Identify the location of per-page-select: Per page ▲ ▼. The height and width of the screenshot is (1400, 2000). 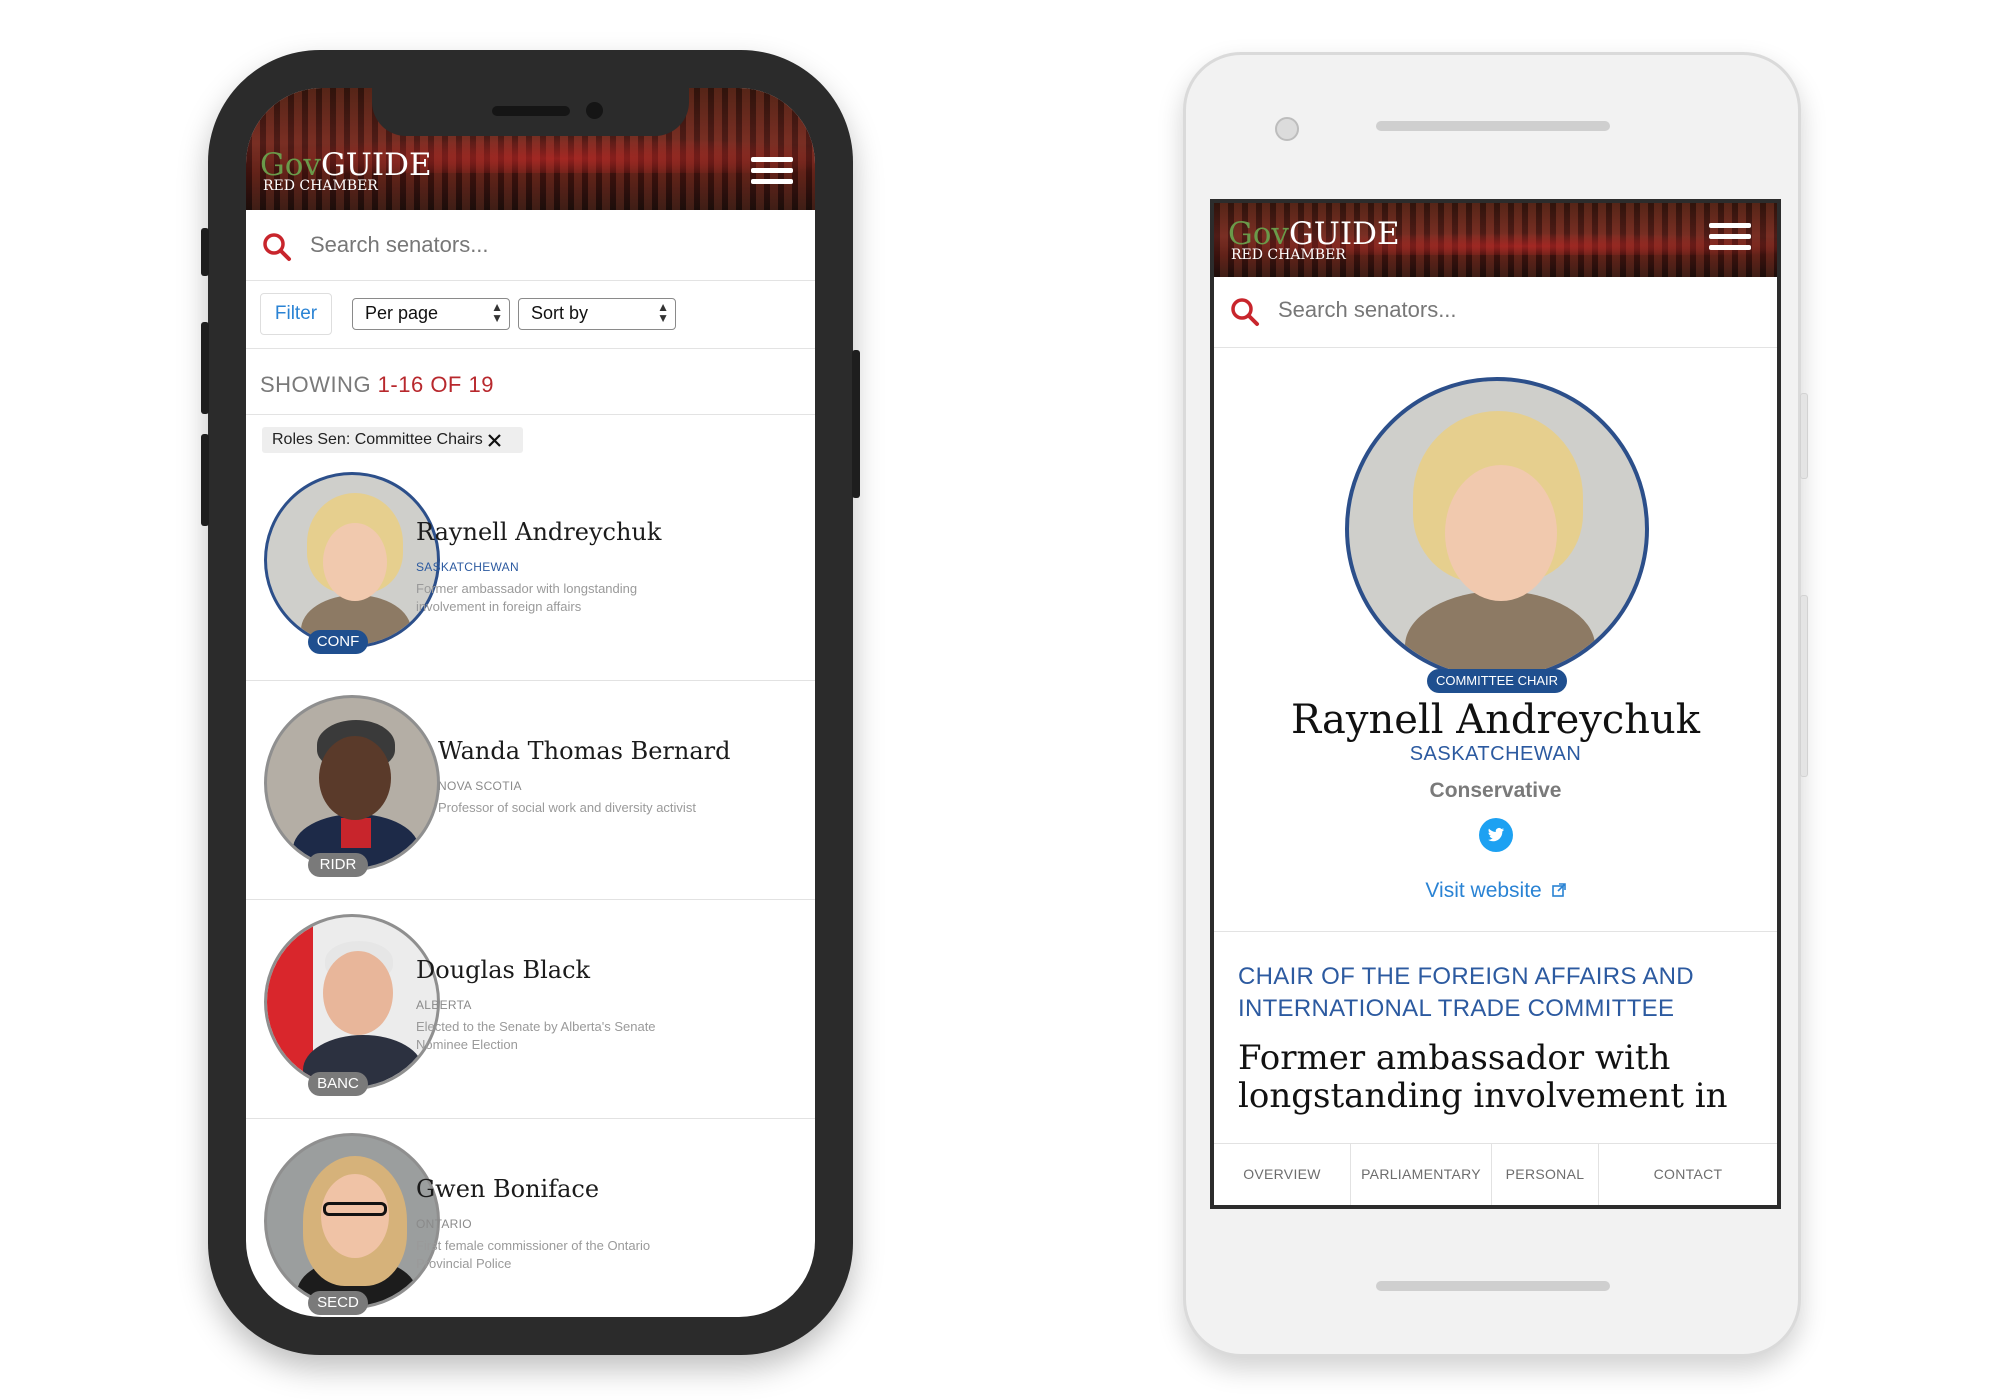
(431, 314).